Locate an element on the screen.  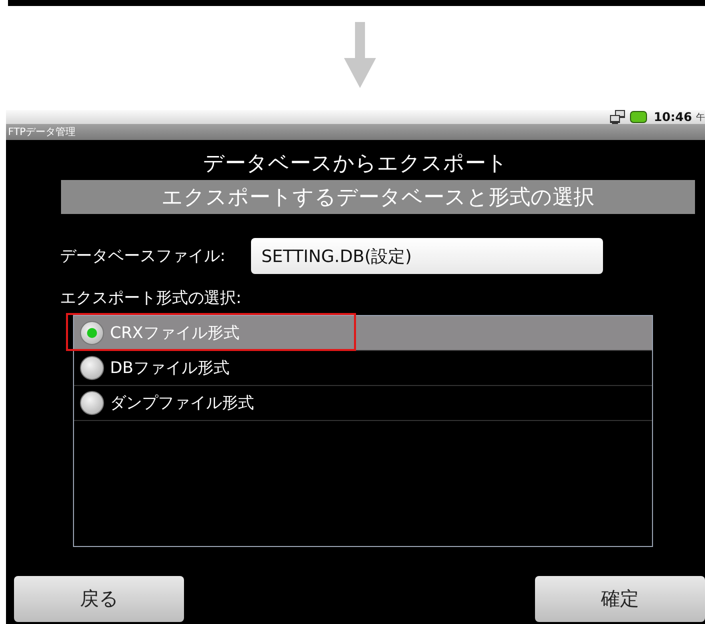
clock-time: 10:46 is located at coordinates (673, 117).